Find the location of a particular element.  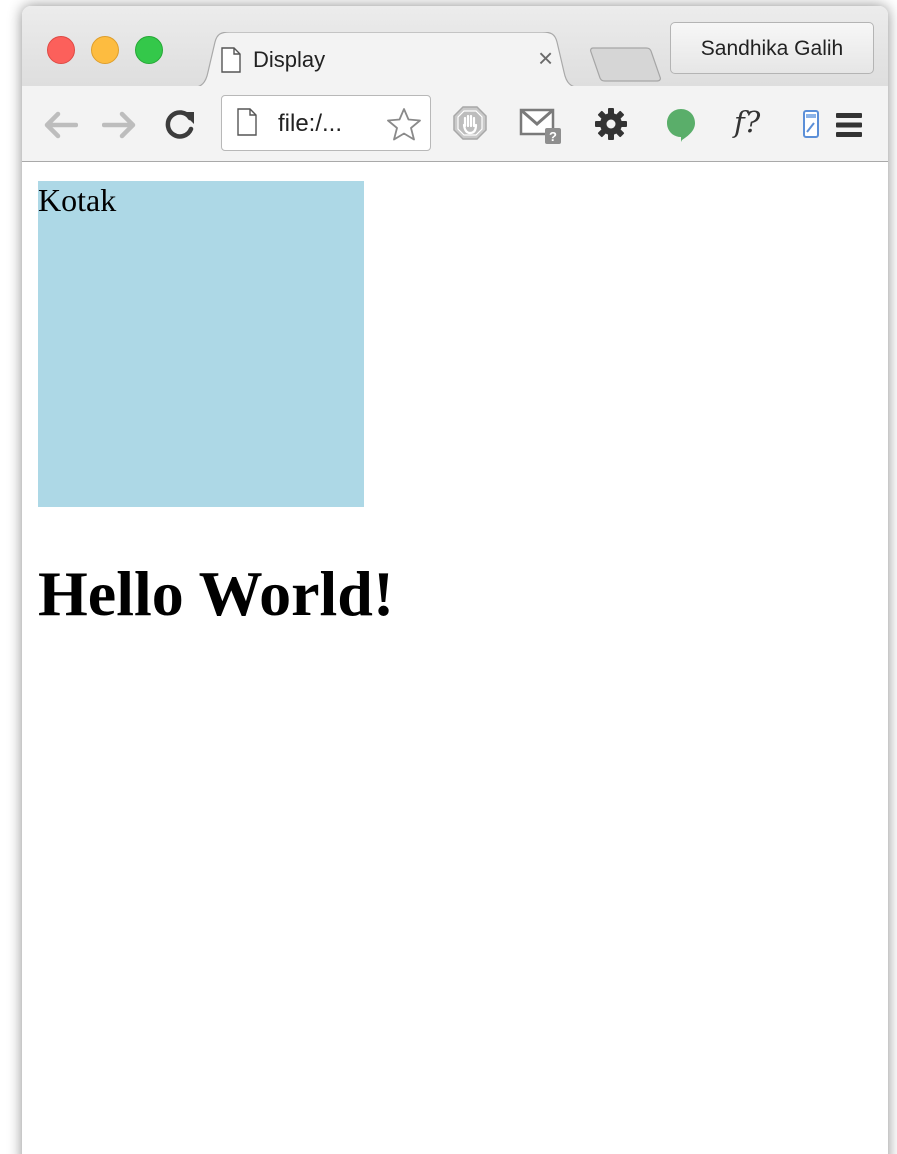

tab-display: Display × is located at coordinates (386, 60).